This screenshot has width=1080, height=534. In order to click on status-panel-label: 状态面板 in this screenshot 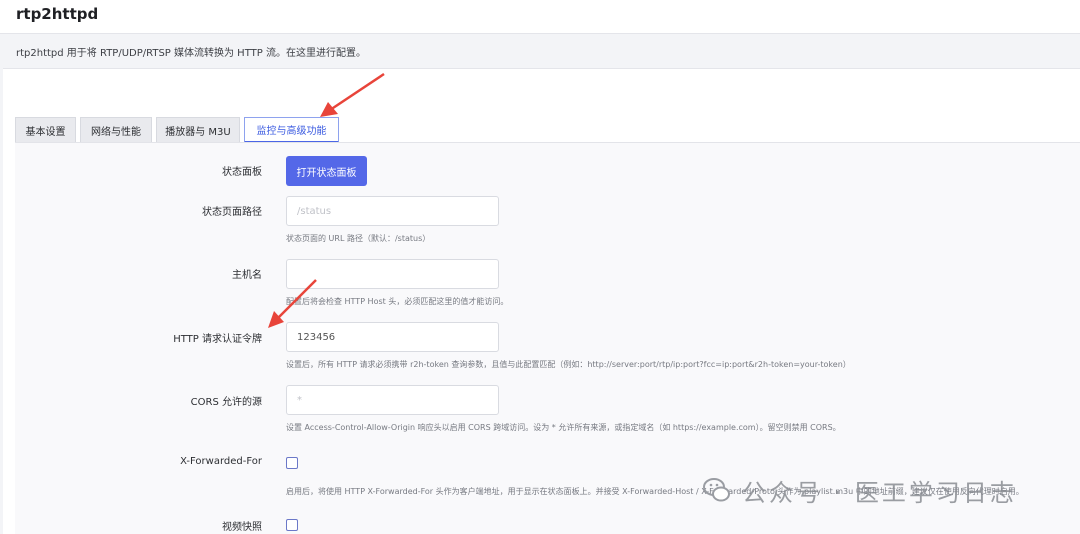, I will do `click(242, 172)`.